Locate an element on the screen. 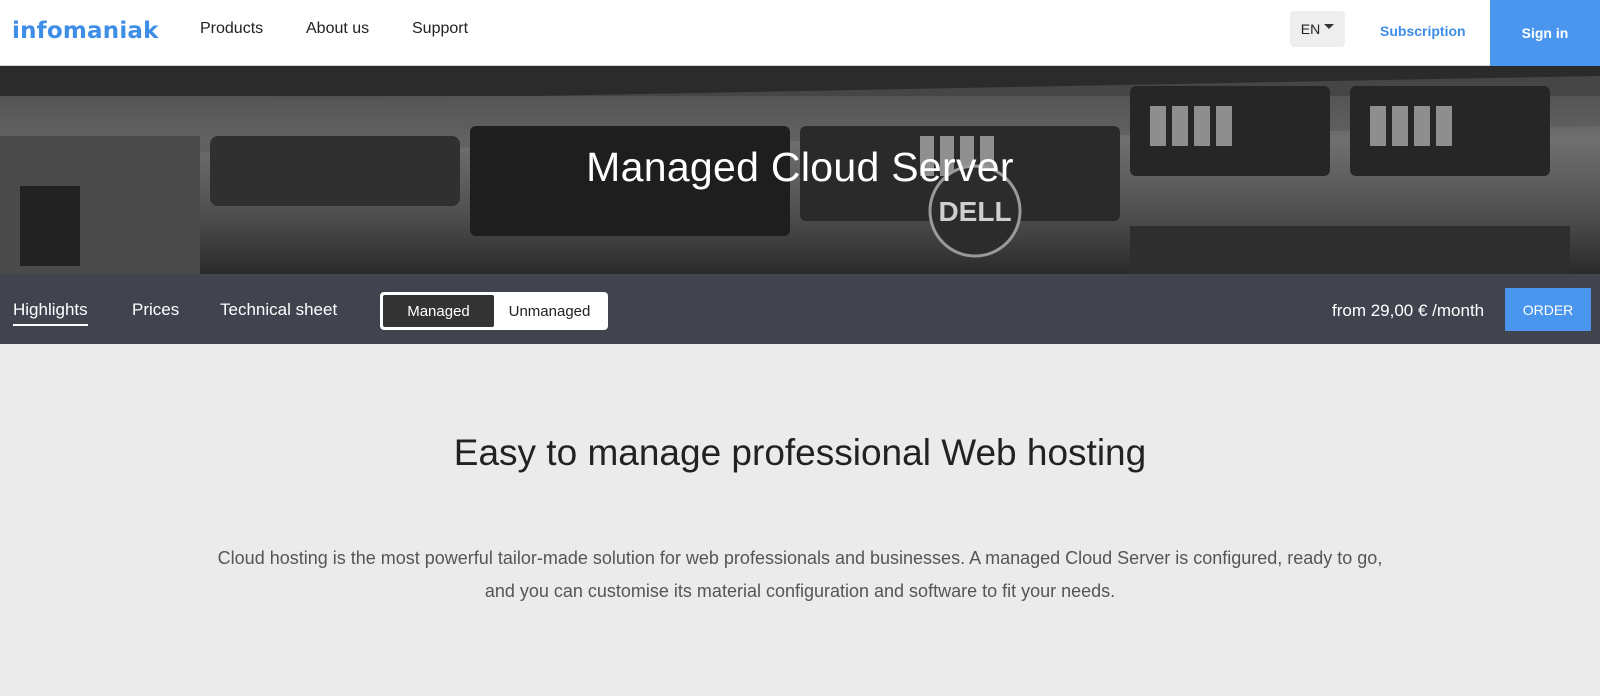 This screenshot has height=696, width=1600. chevron-down-icon is located at coordinates (1329, 26).